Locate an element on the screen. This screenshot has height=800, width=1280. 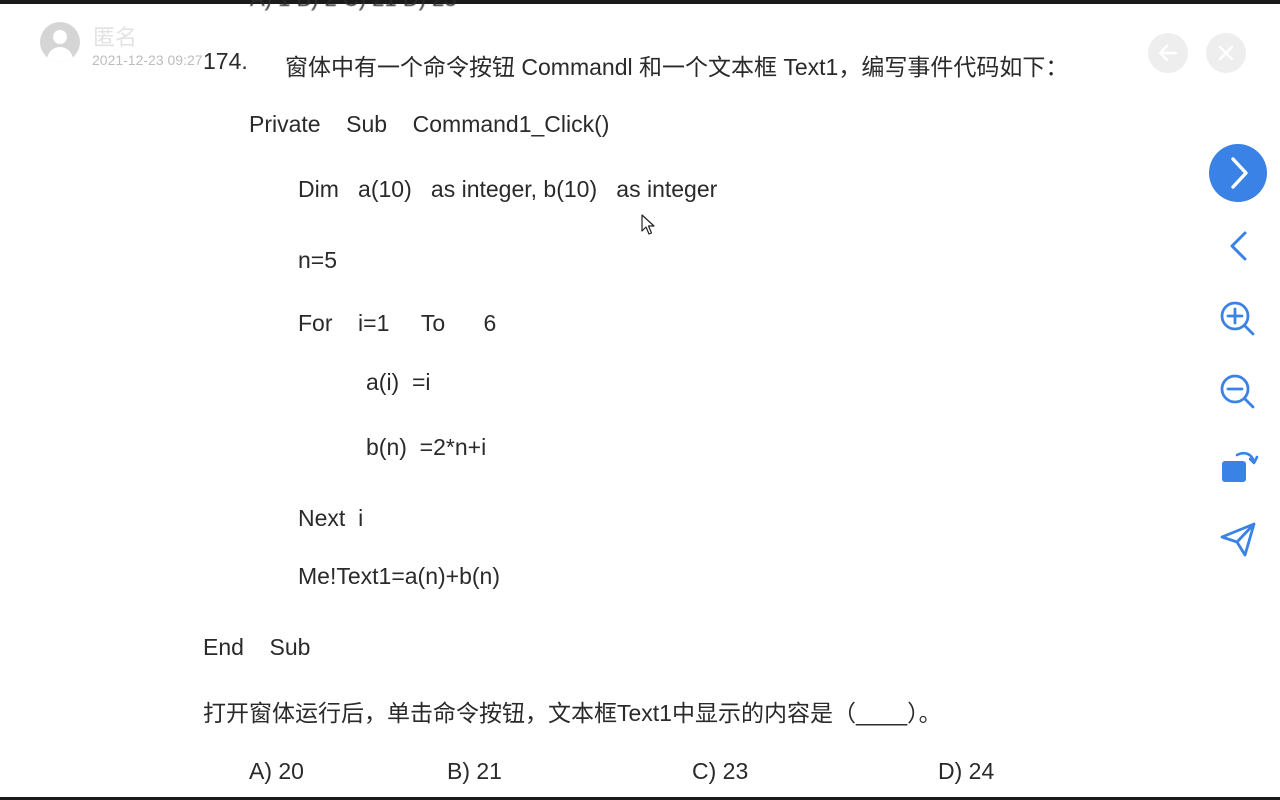
option-a: A) 20 is located at coordinates (276, 771).